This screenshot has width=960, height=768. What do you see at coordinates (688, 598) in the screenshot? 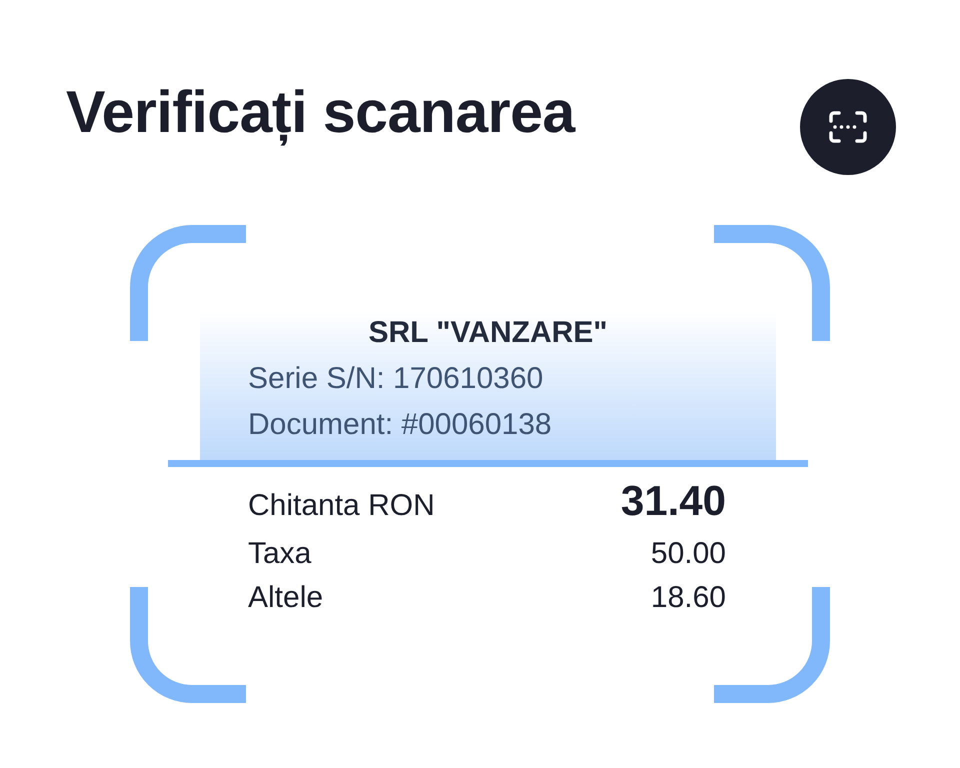
I see `item-amount: 18.60` at bounding box center [688, 598].